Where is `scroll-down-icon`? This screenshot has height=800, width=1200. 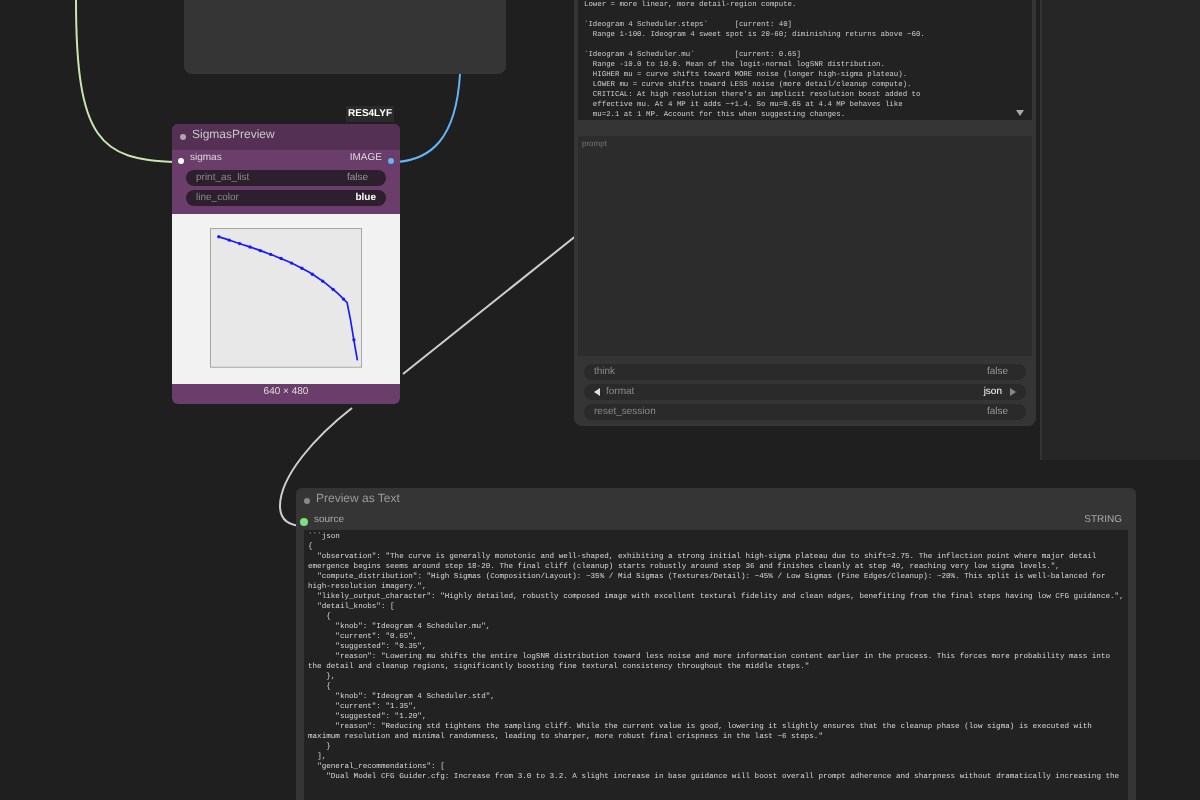
scroll-down-icon is located at coordinates (1020, 113).